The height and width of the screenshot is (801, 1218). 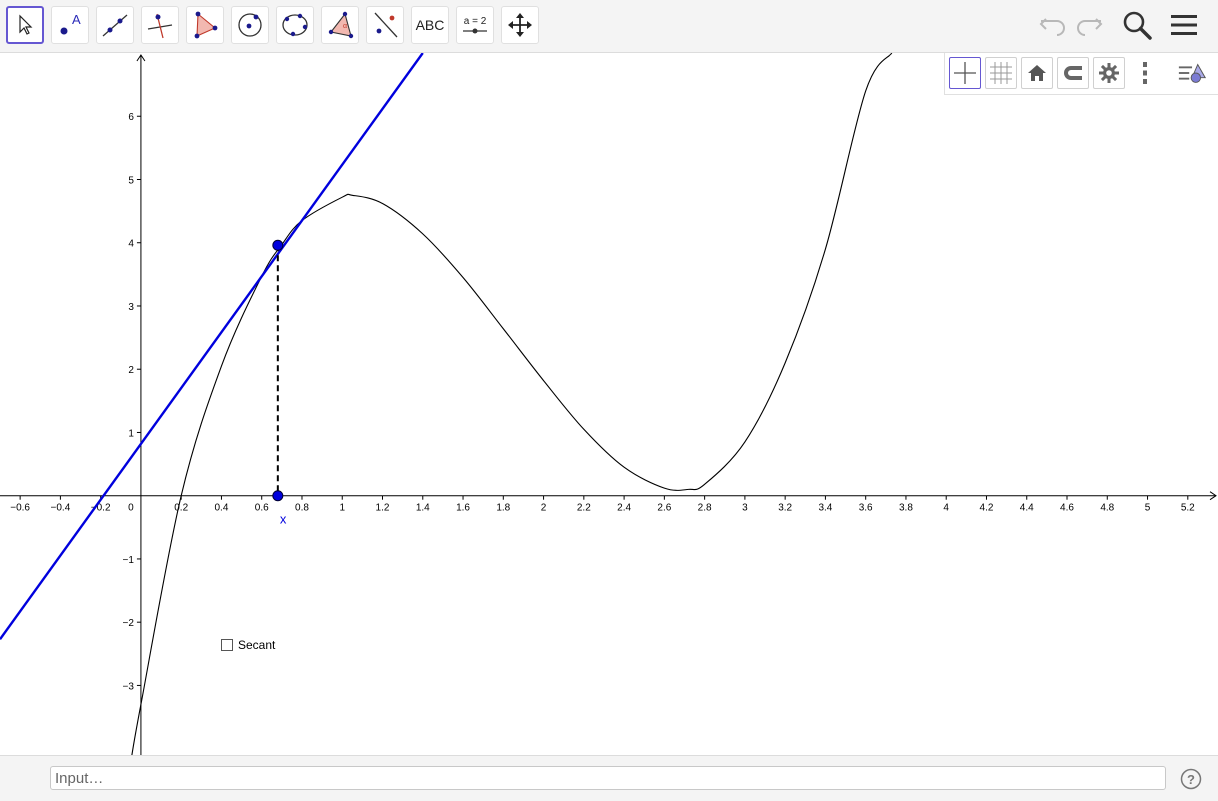 What do you see at coordinates (544, 508) in the screenshot?
I see `x-tick-label: 2` at bounding box center [544, 508].